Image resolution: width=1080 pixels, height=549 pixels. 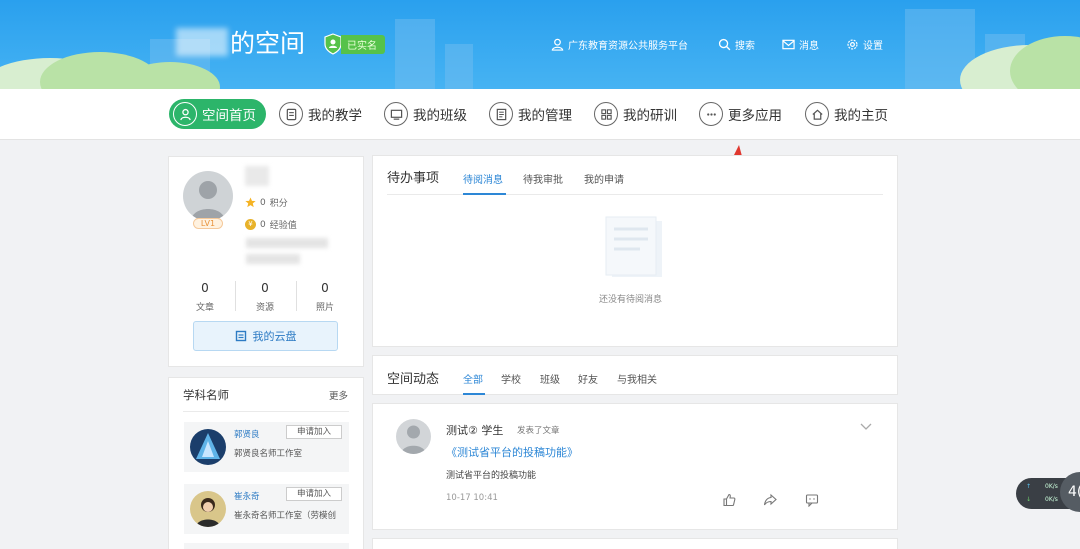 I want to click on message-link: 消息, so click(x=800, y=44).